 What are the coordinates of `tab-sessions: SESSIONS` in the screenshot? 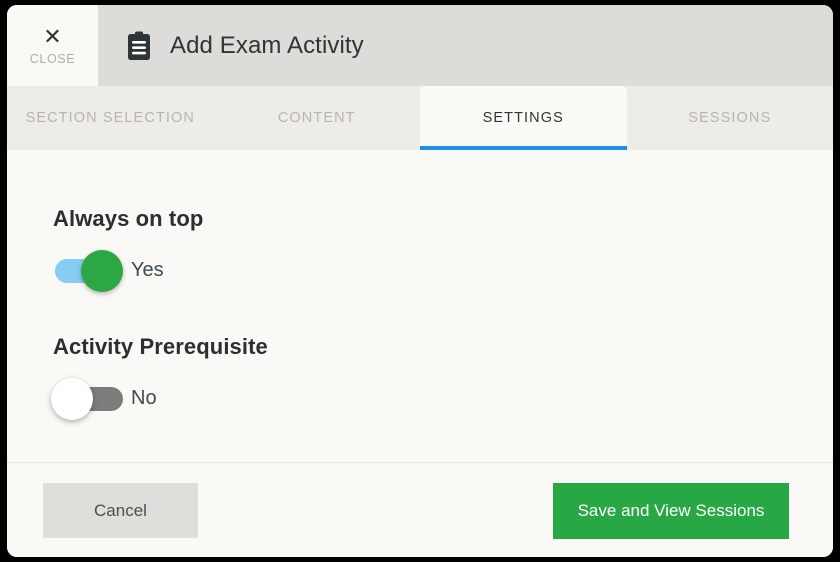 It's located at (730, 118).